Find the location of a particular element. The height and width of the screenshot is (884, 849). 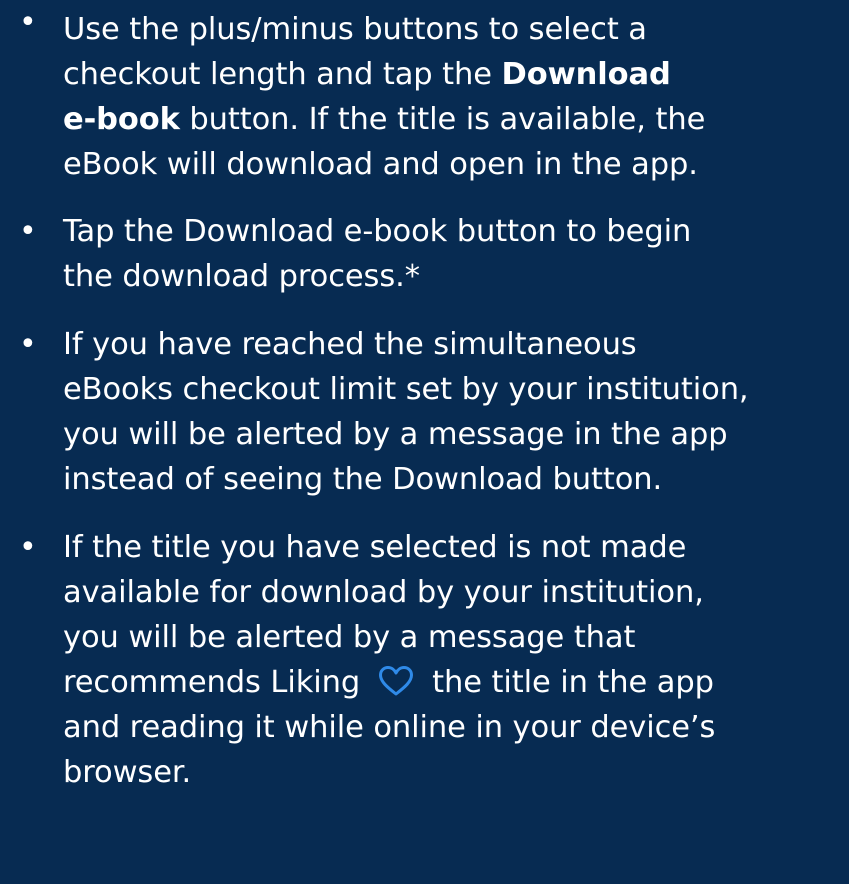

line: checkout length and tap the Download is located at coordinates (367, 74).